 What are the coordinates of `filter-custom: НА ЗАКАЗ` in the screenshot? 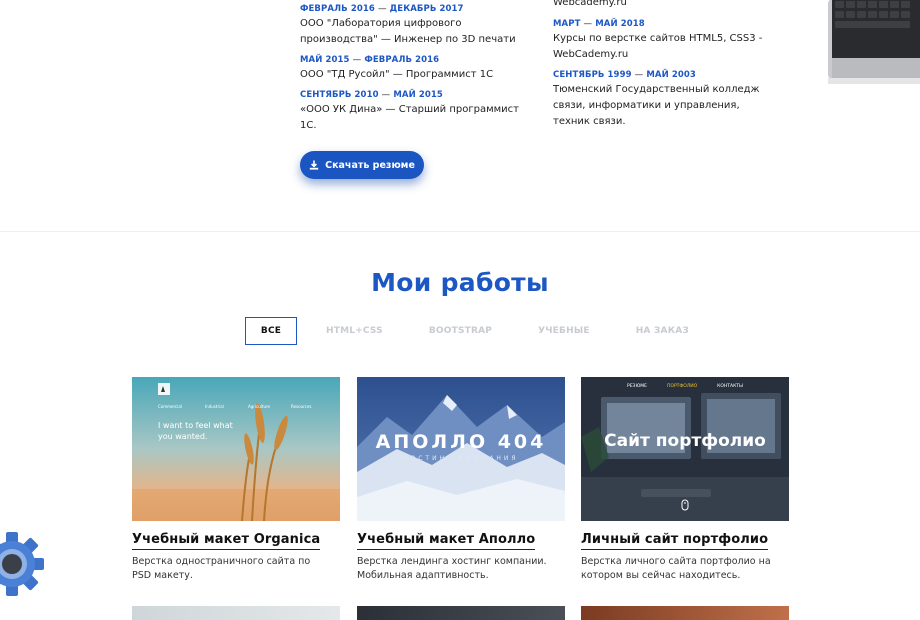 It's located at (662, 331).